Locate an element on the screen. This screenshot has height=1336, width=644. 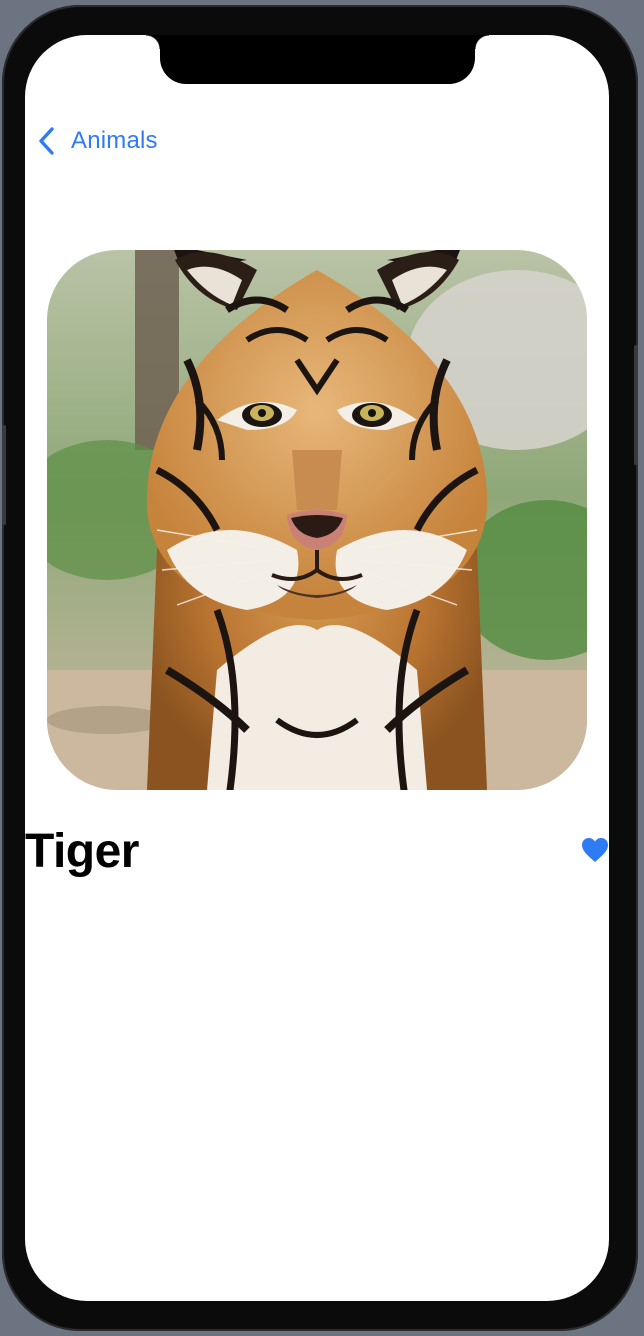
heart-icon is located at coordinates (595, 850).